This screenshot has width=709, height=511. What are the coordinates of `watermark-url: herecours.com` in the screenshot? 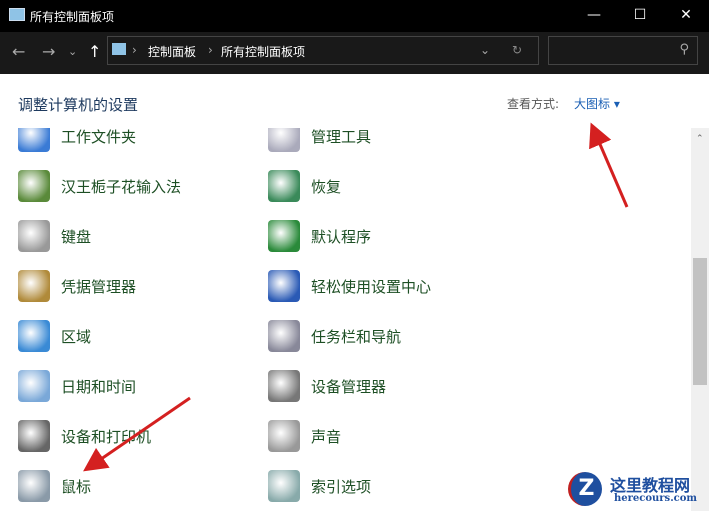 It's located at (656, 498).